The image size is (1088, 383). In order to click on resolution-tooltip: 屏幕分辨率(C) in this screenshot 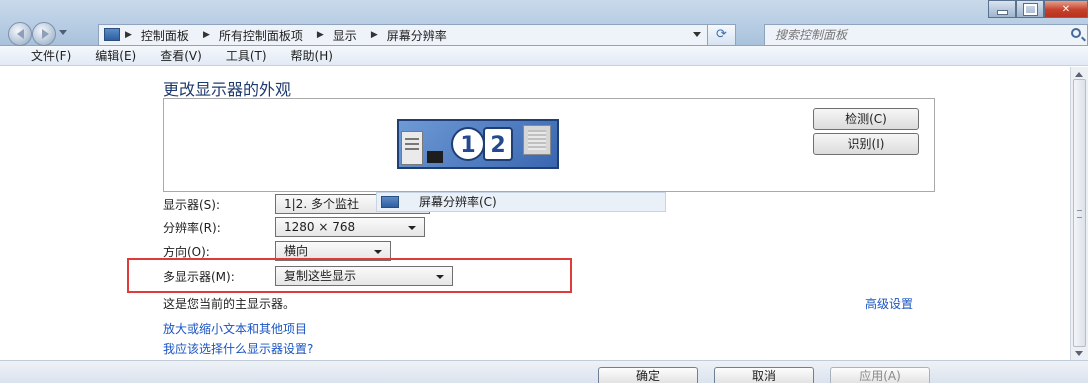, I will do `click(521, 202)`.